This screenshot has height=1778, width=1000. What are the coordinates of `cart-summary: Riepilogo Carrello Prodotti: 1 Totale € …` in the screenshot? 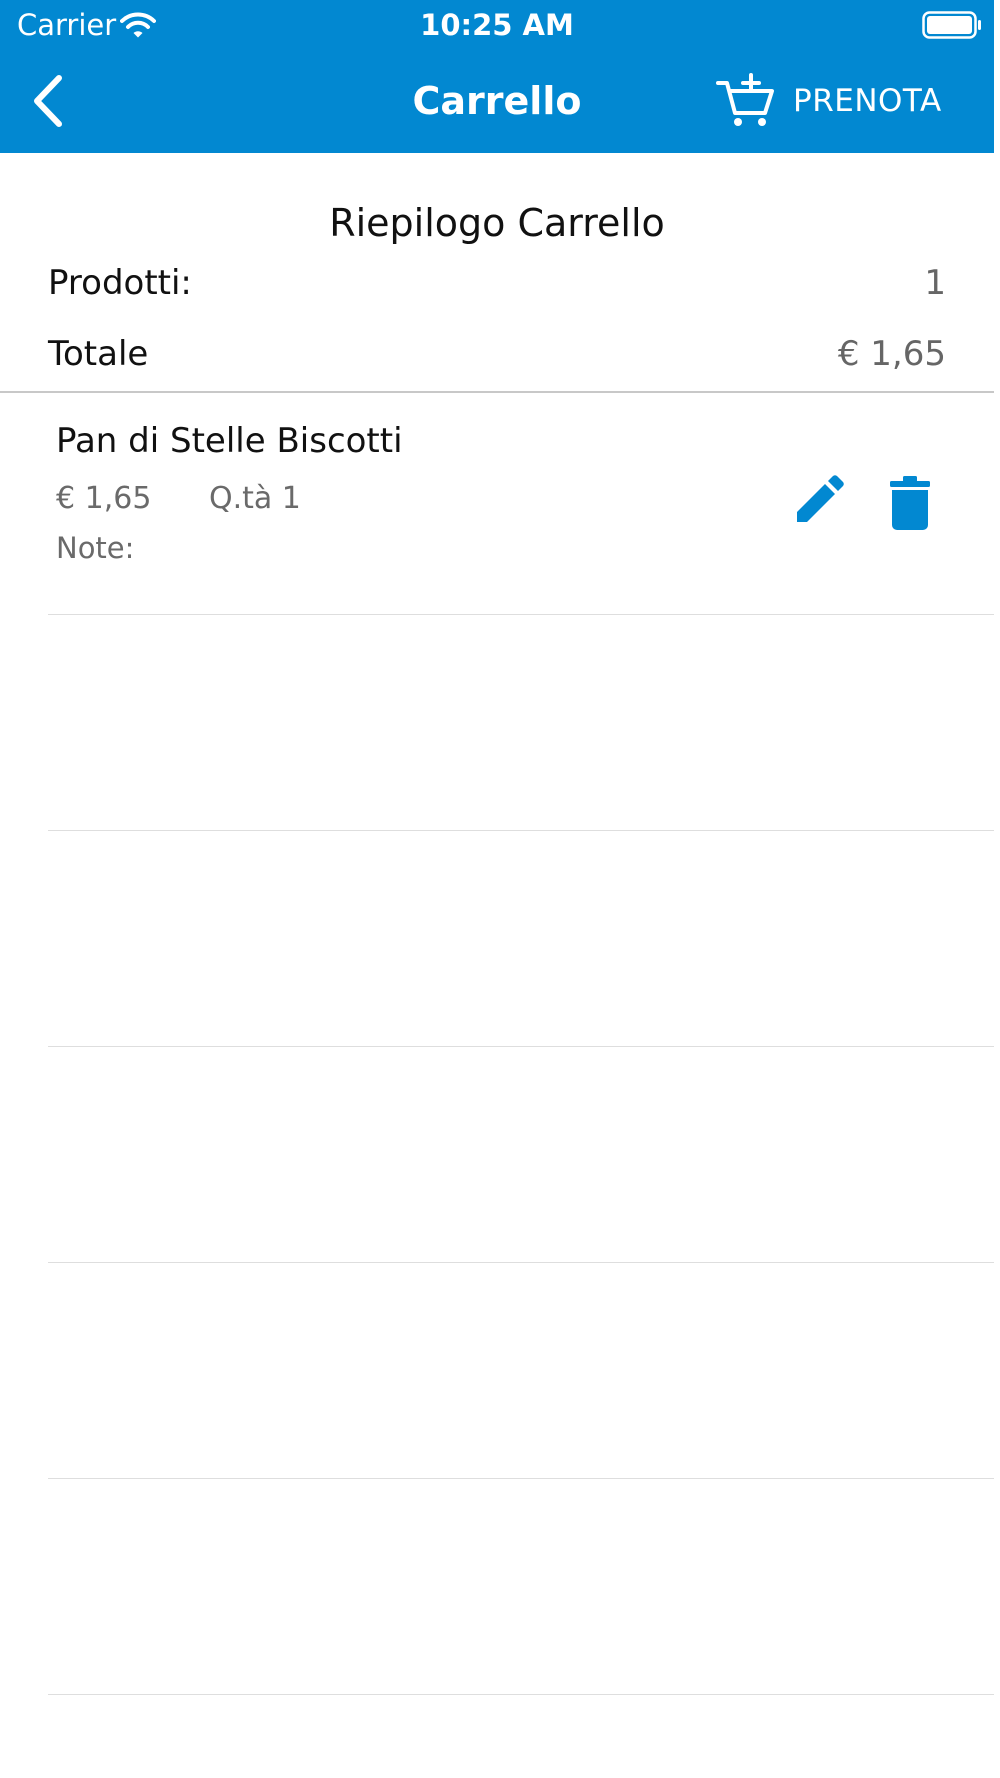 It's located at (497, 273).